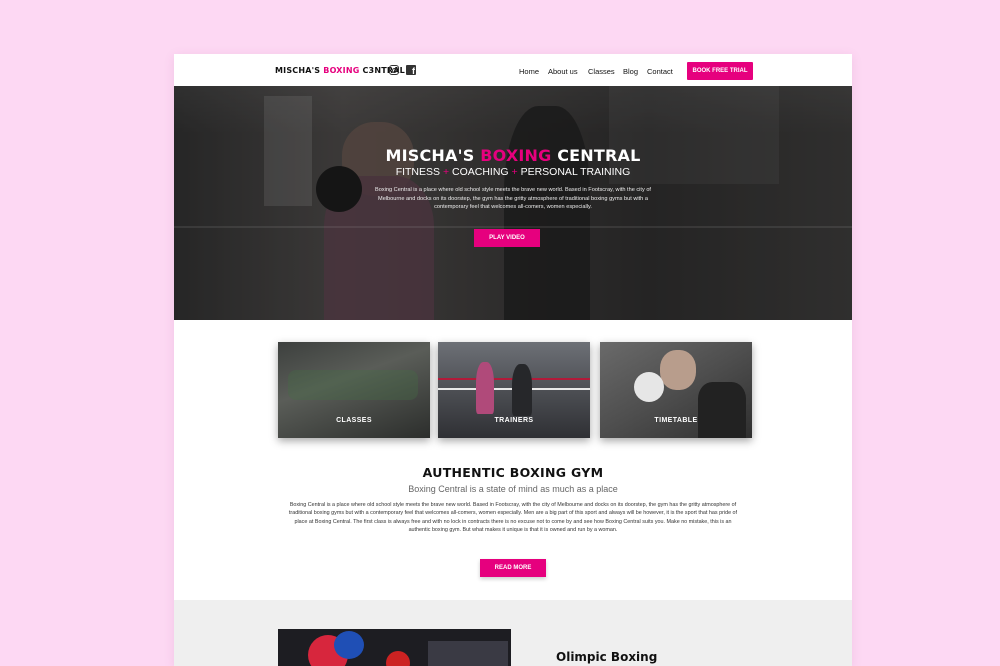  What do you see at coordinates (630, 71) in the screenshot?
I see `nav-blog: Blog` at bounding box center [630, 71].